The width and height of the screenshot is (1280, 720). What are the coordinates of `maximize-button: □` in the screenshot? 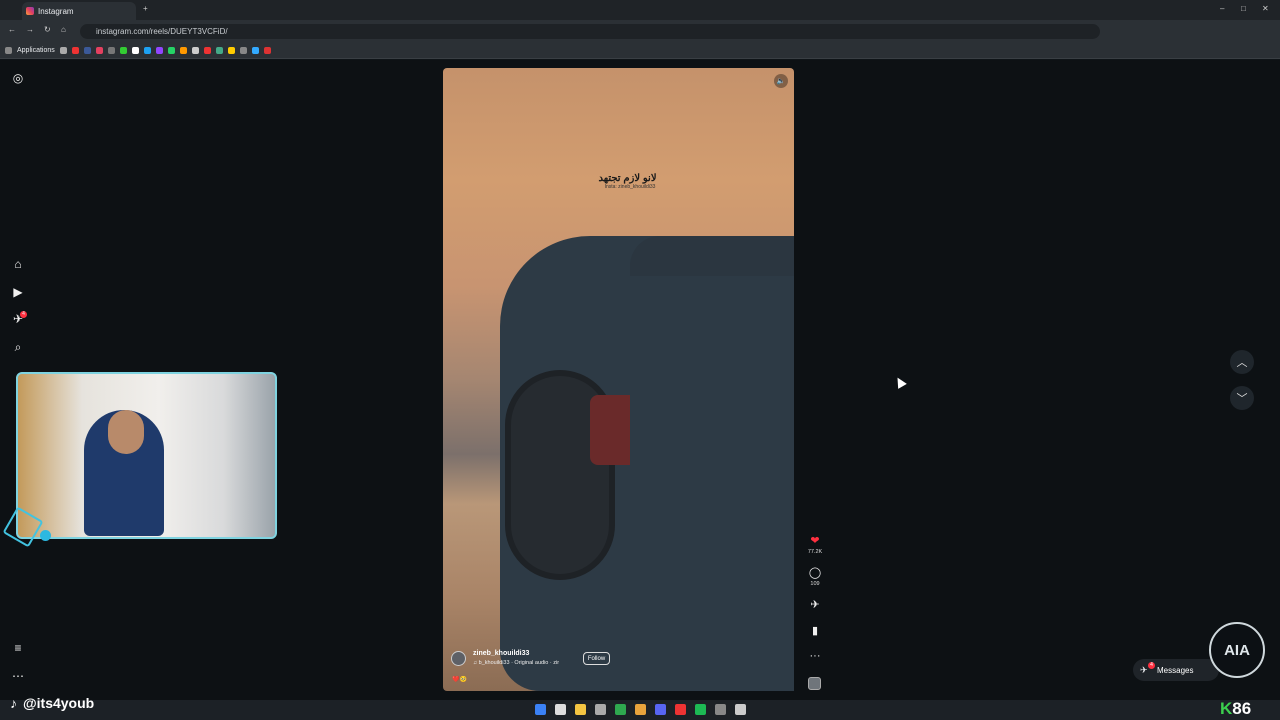 It's located at (1243, 8).